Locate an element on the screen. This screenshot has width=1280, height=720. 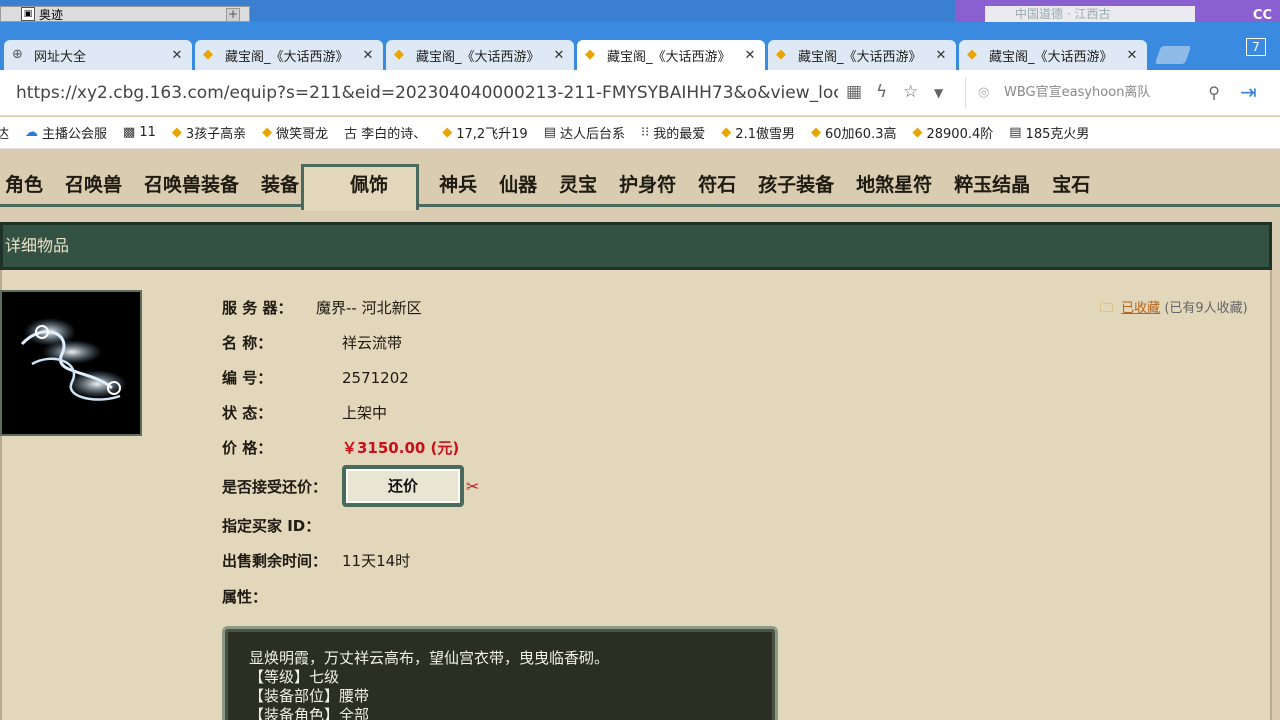
nav-item-crystal: 粹玉结晶 is located at coordinates (992, 185).